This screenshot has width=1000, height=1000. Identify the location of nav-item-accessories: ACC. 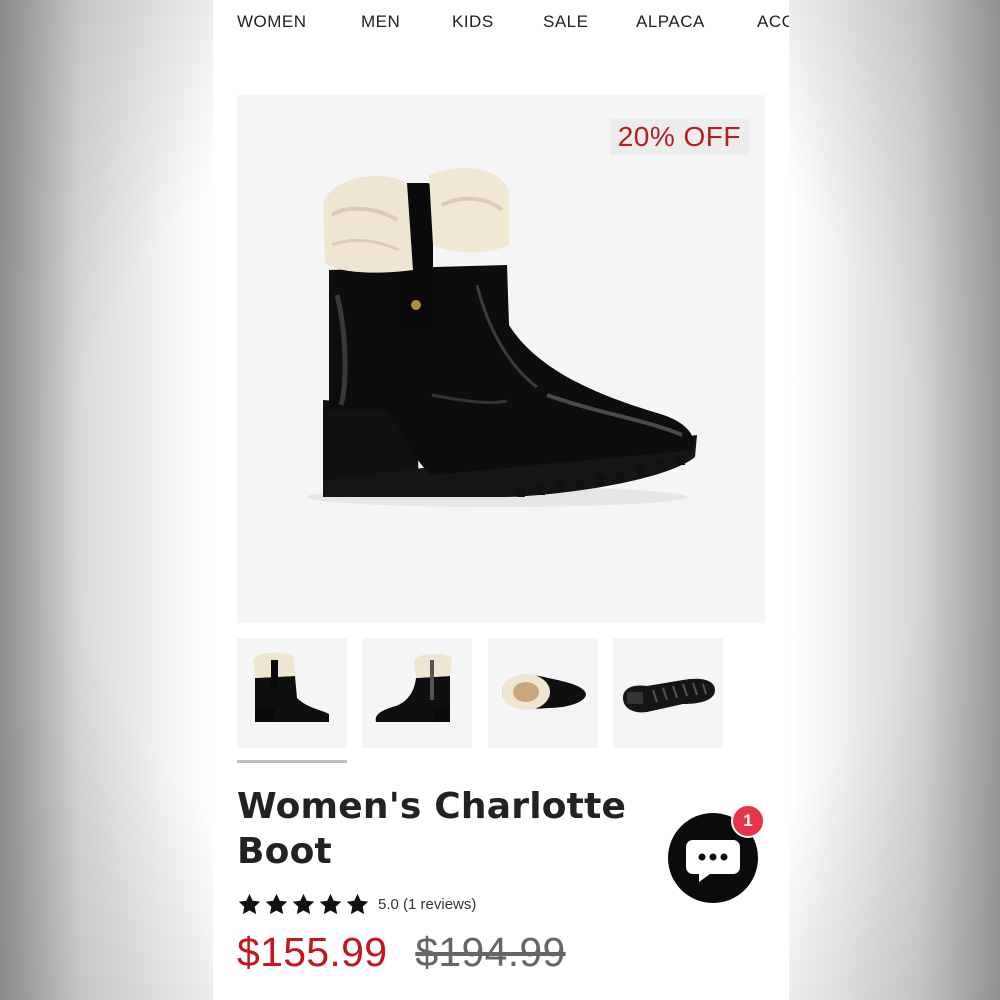
(773, 22).